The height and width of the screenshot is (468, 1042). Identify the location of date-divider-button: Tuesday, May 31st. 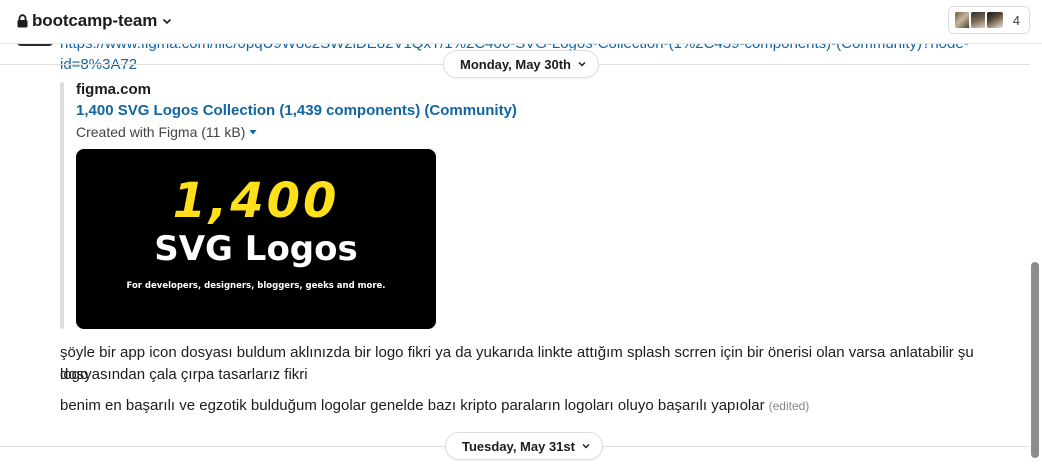
(524, 446).